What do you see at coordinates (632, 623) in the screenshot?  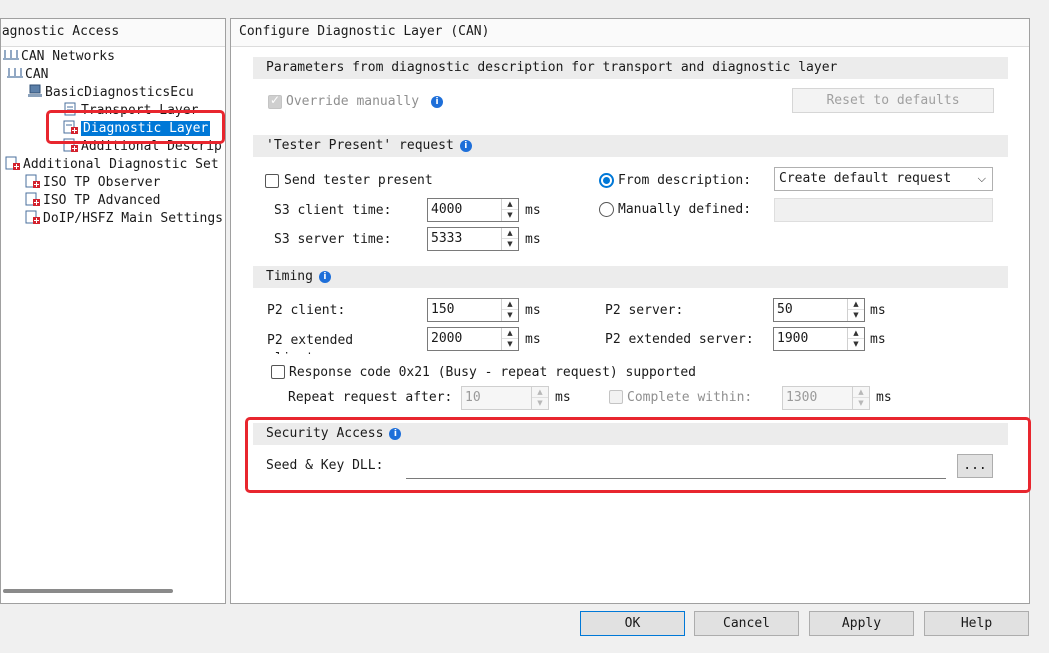 I see `ok-button: OK` at bounding box center [632, 623].